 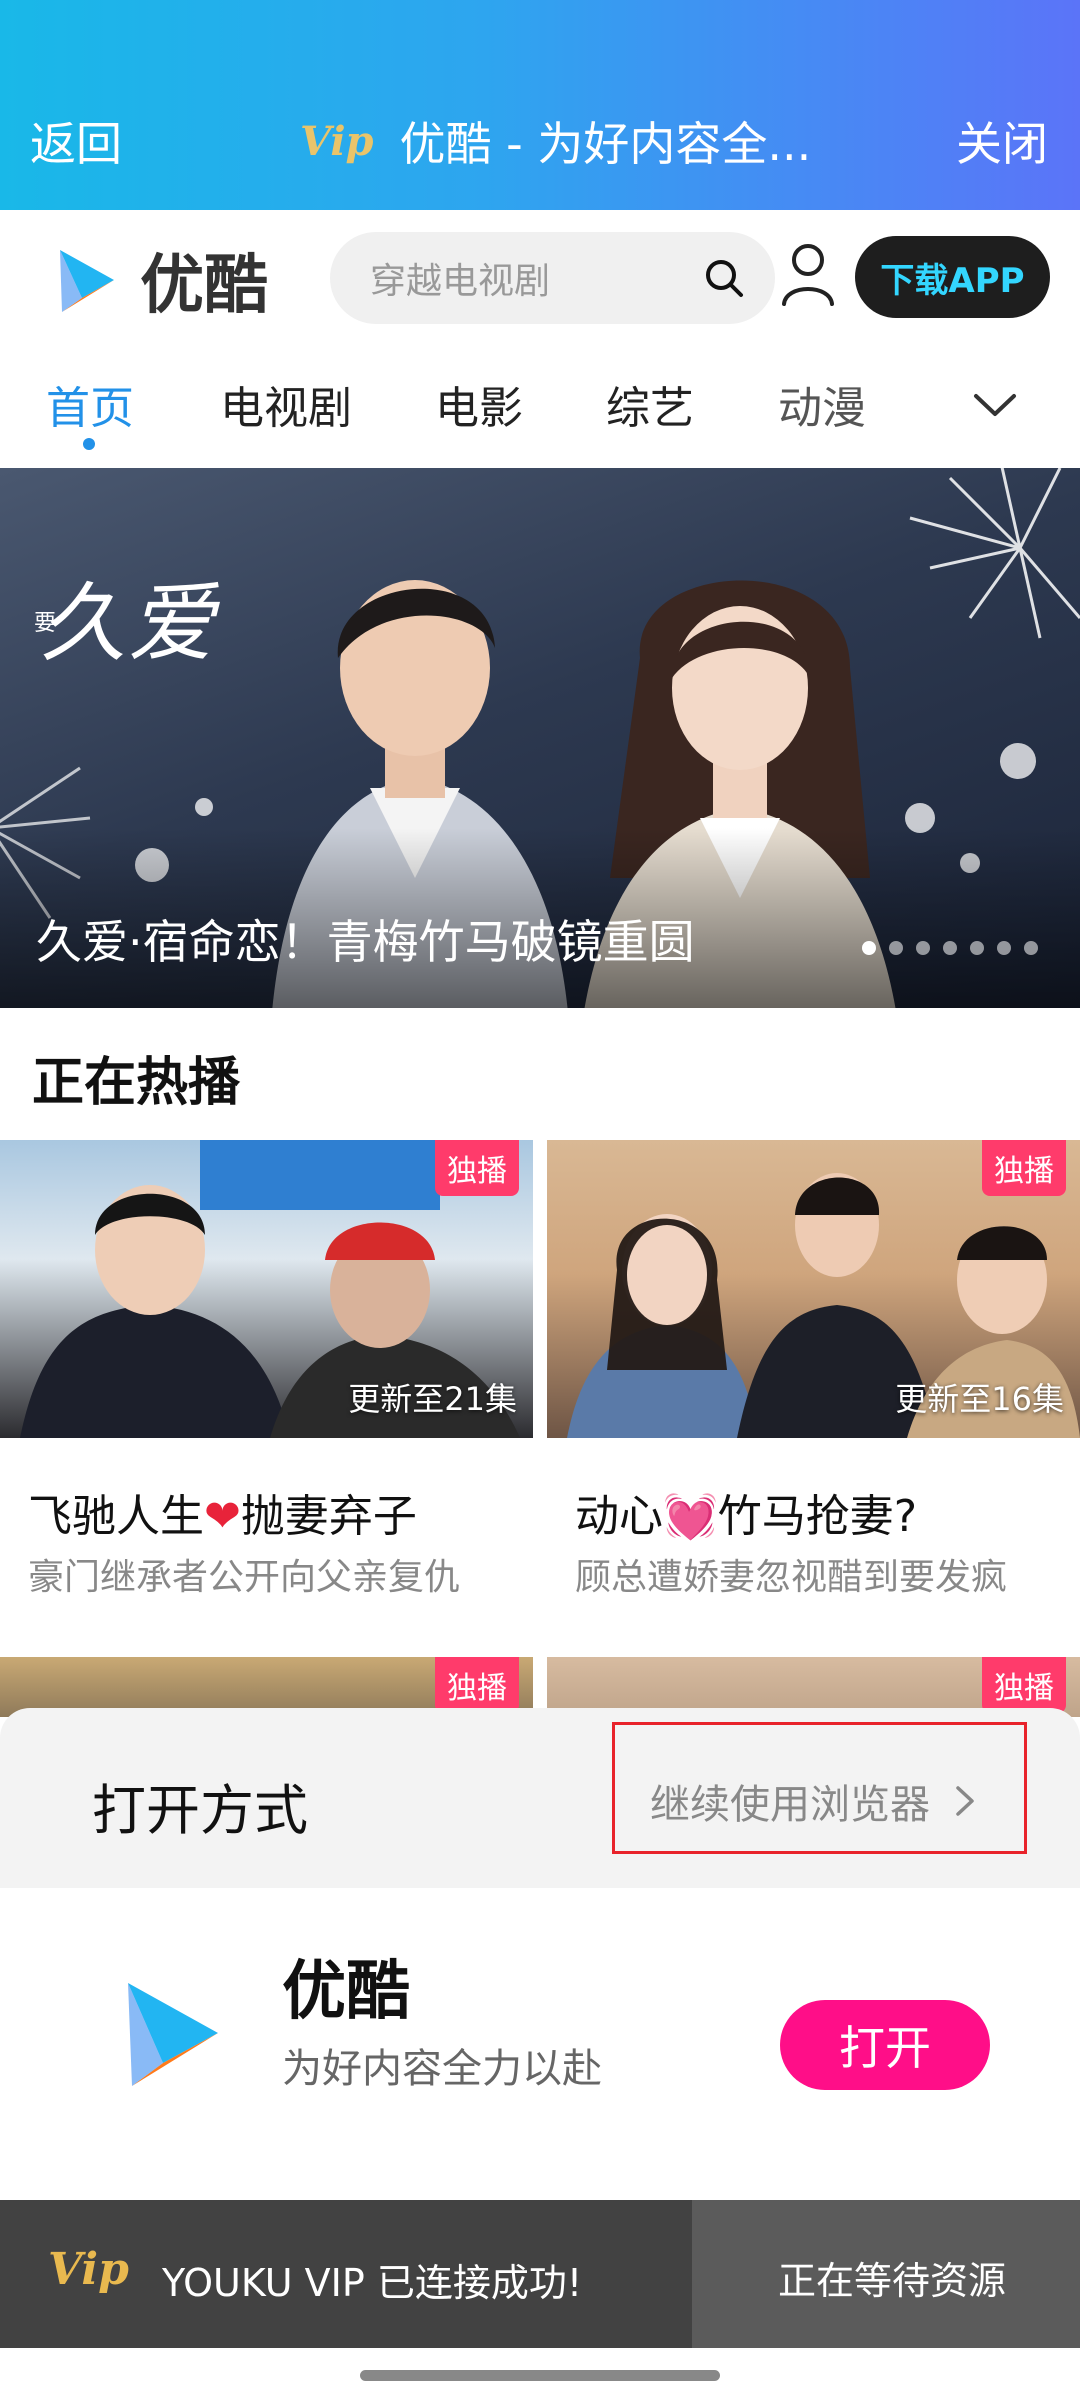 What do you see at coordinates (650, 404) in the screenshot?
I see `tab-variety: 综艺` at bounding box center [650, 404].